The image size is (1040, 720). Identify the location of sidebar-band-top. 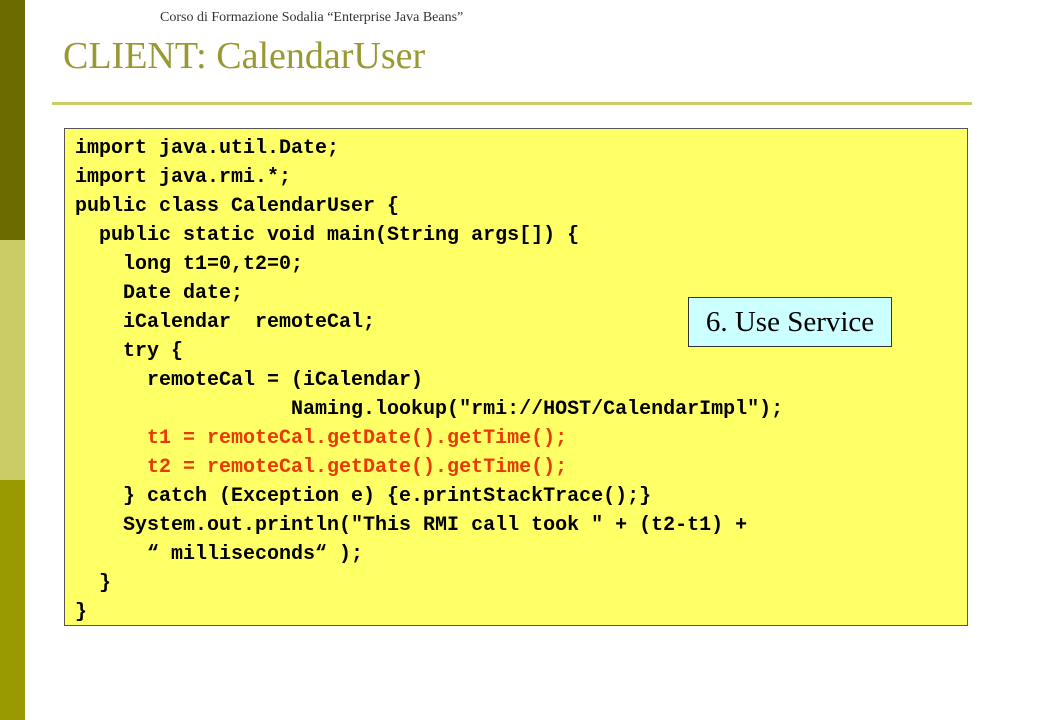
(12, 120).